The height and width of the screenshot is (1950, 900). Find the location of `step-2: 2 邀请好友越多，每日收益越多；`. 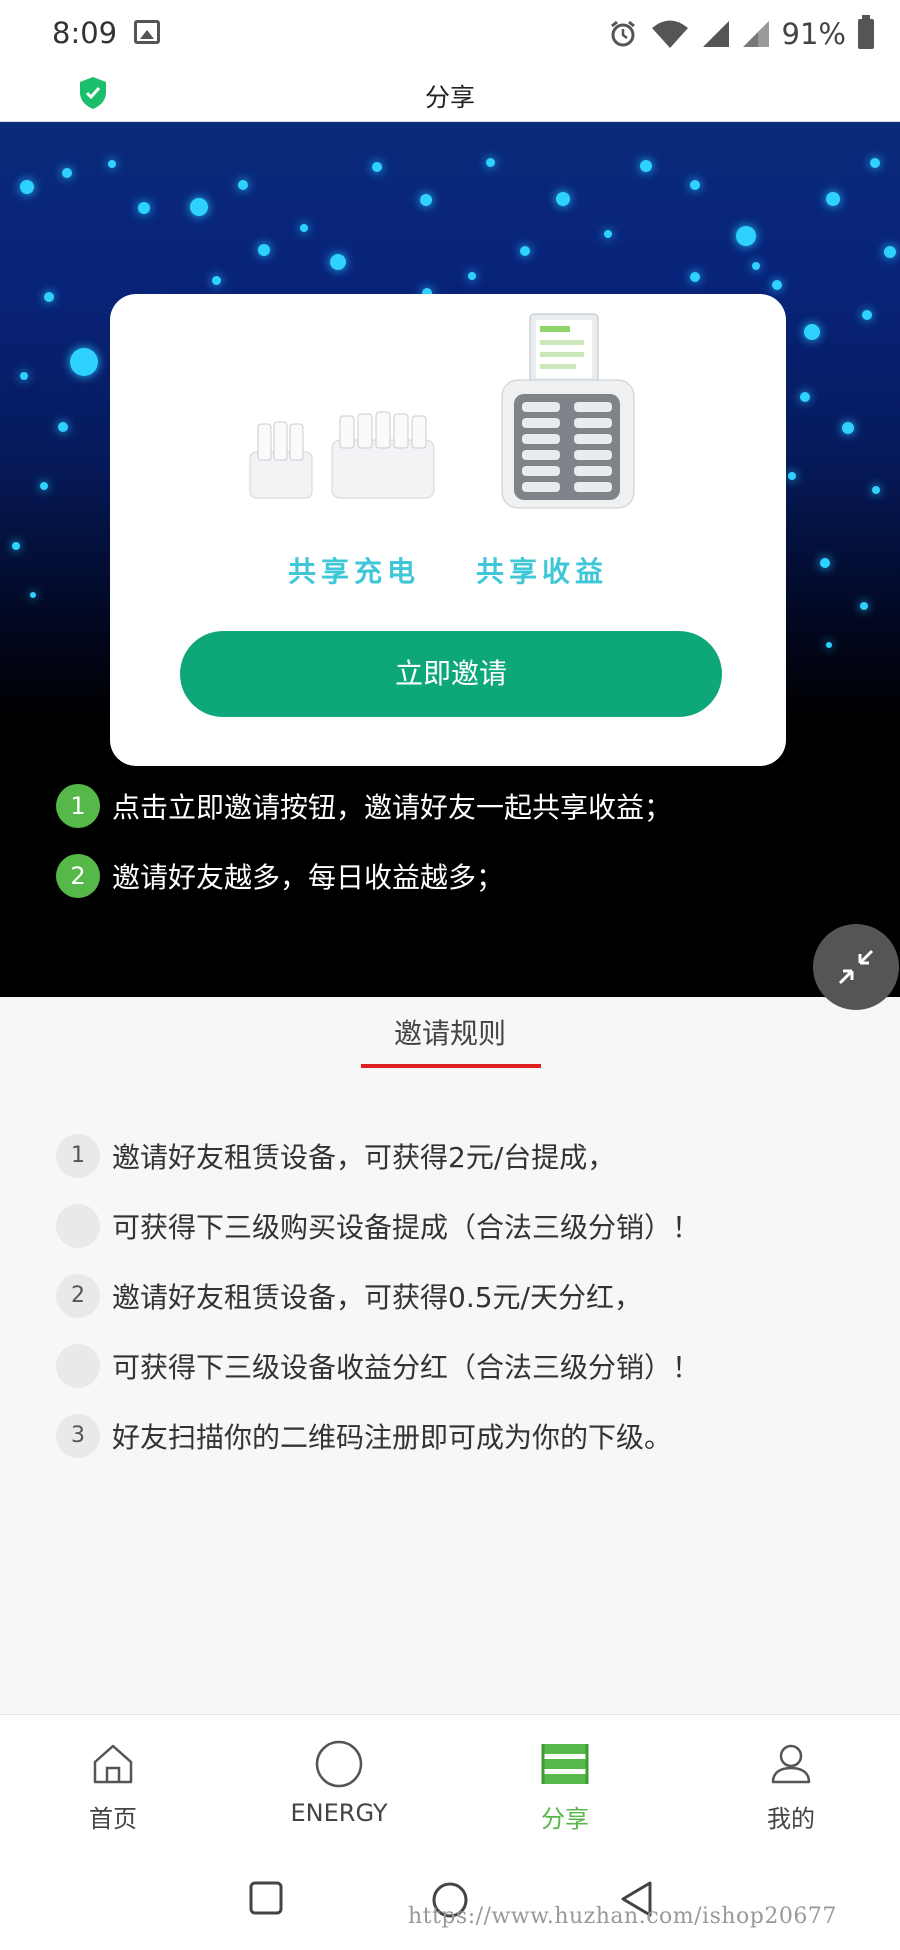

step-2: 2 邀请好友越多，每日收益越多； is located at coordinates (280, 876).